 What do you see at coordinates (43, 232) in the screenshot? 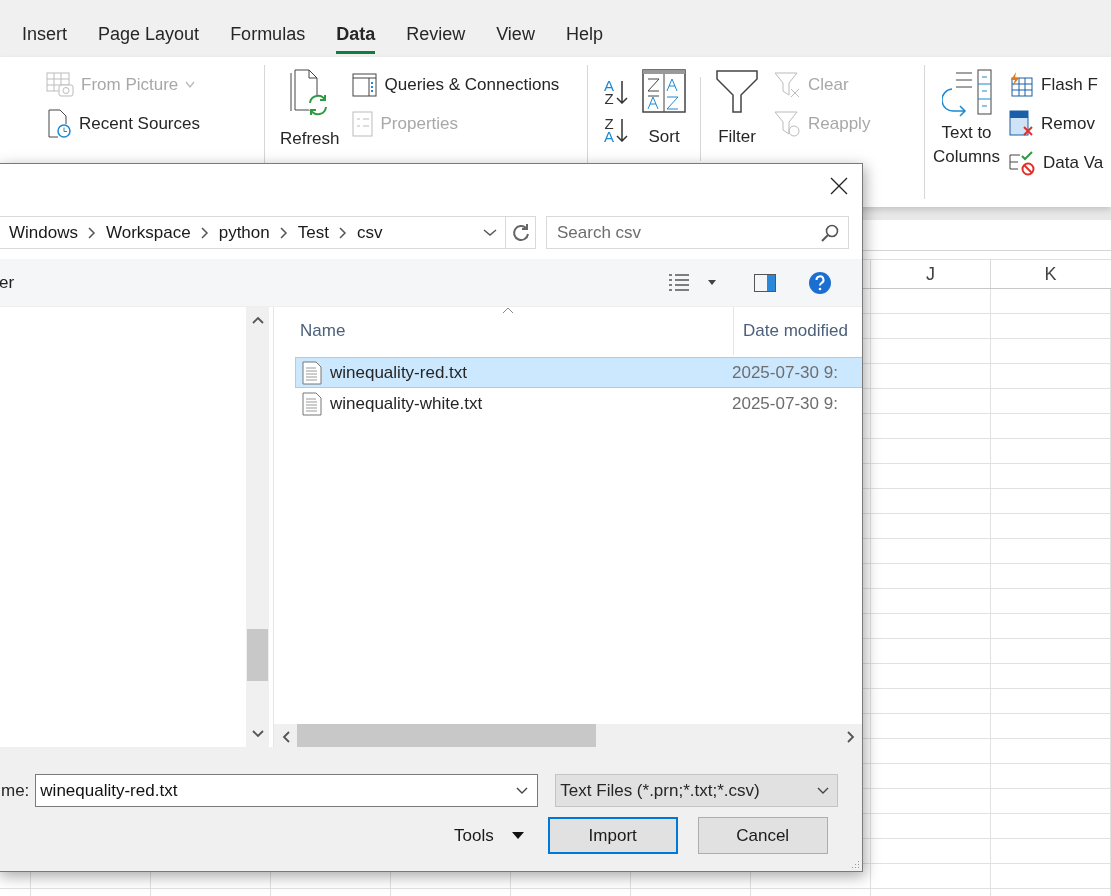
I see `breadcrumb: Windows` at bounding box center [43, 232].